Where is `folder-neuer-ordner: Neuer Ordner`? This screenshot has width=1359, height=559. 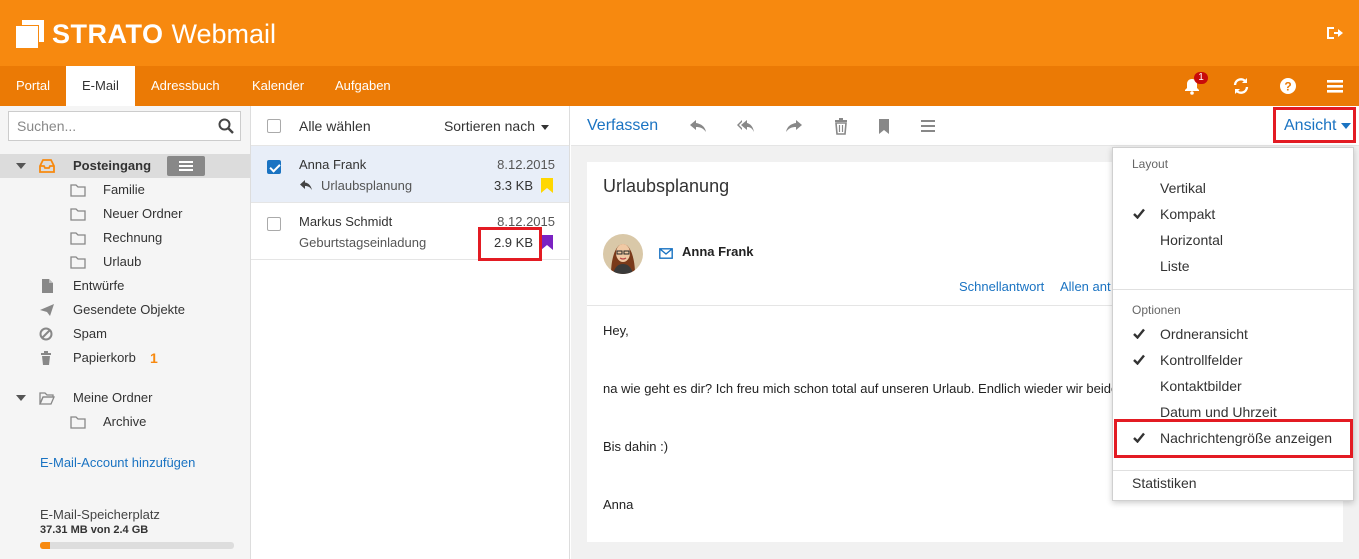 folder-neuer-ordner: Neuer Ordner is located at coordinates (125, 214).